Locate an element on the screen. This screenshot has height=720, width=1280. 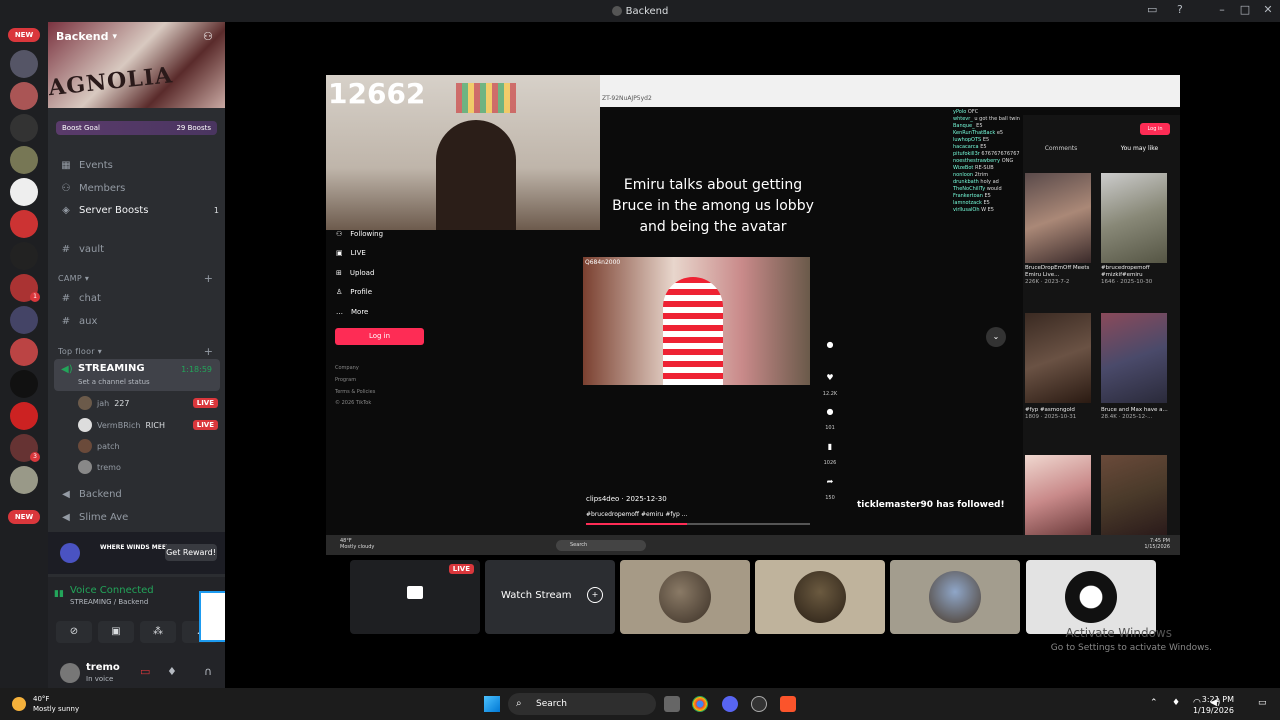
chat-username: TheNoChillTy is located at coordinates (970, 189).